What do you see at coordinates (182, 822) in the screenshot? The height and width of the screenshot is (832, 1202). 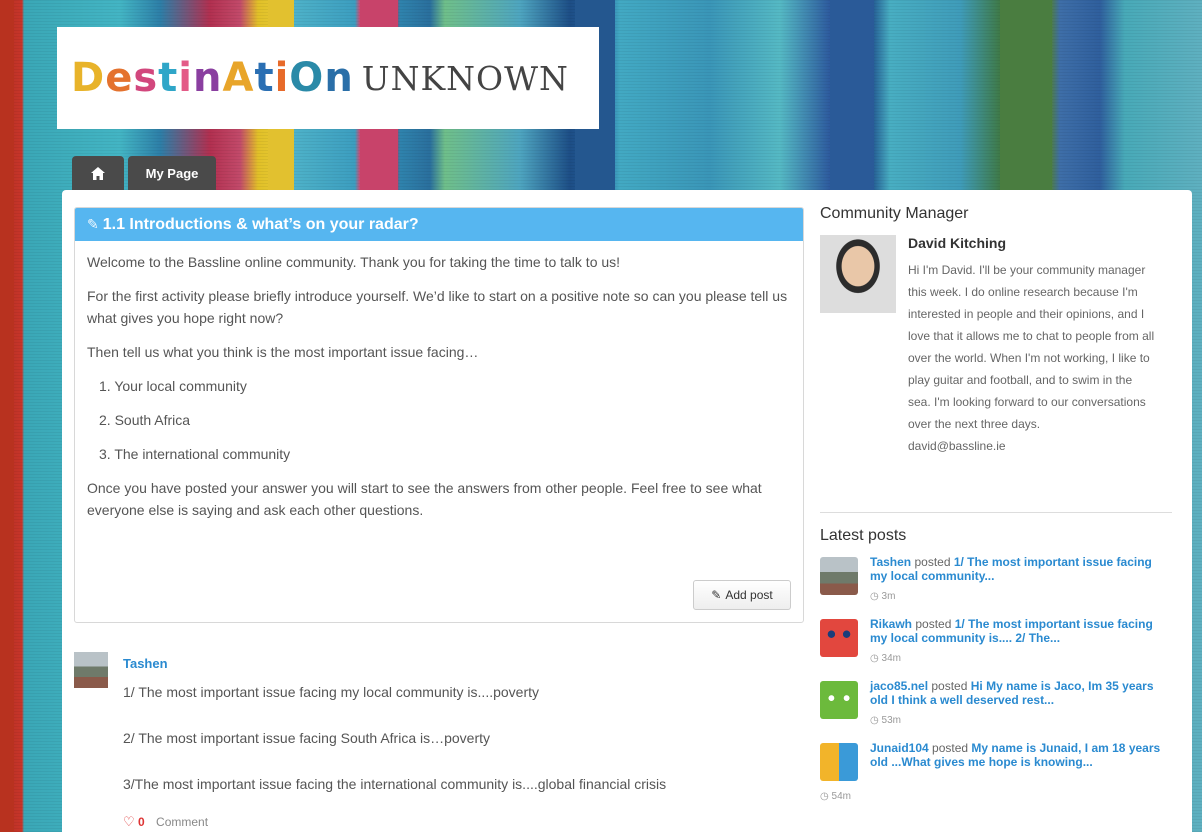 I see `comment-link: Comment` at bounding box center [182, 822].